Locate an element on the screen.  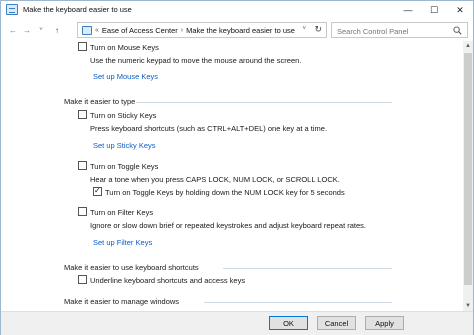
cancel-button: Cancel is located at coordinates (336, 323).